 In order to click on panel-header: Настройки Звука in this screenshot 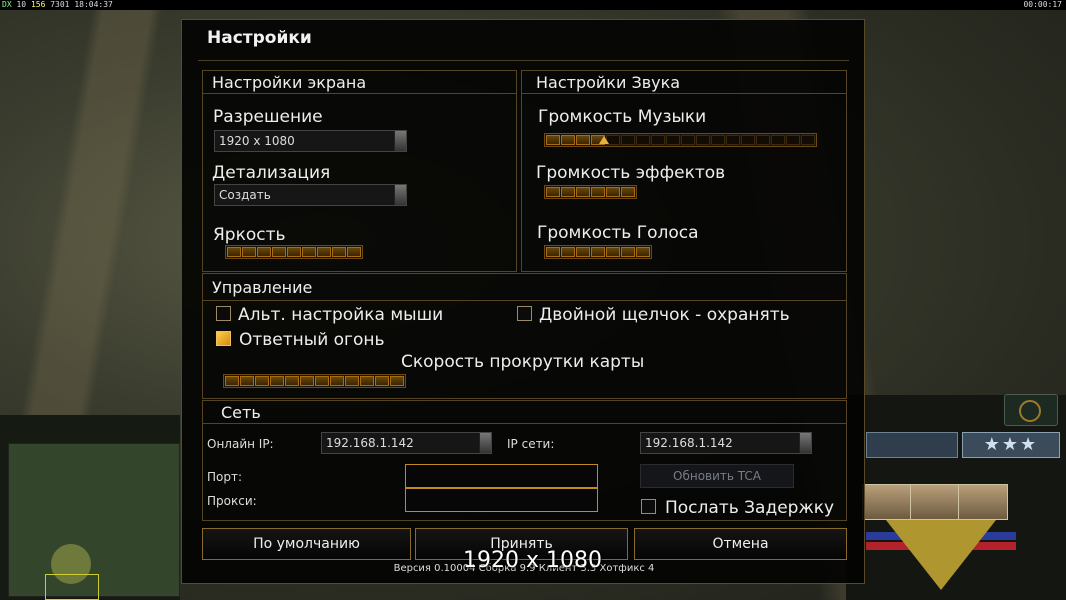, I will do `click(684, 82)`.